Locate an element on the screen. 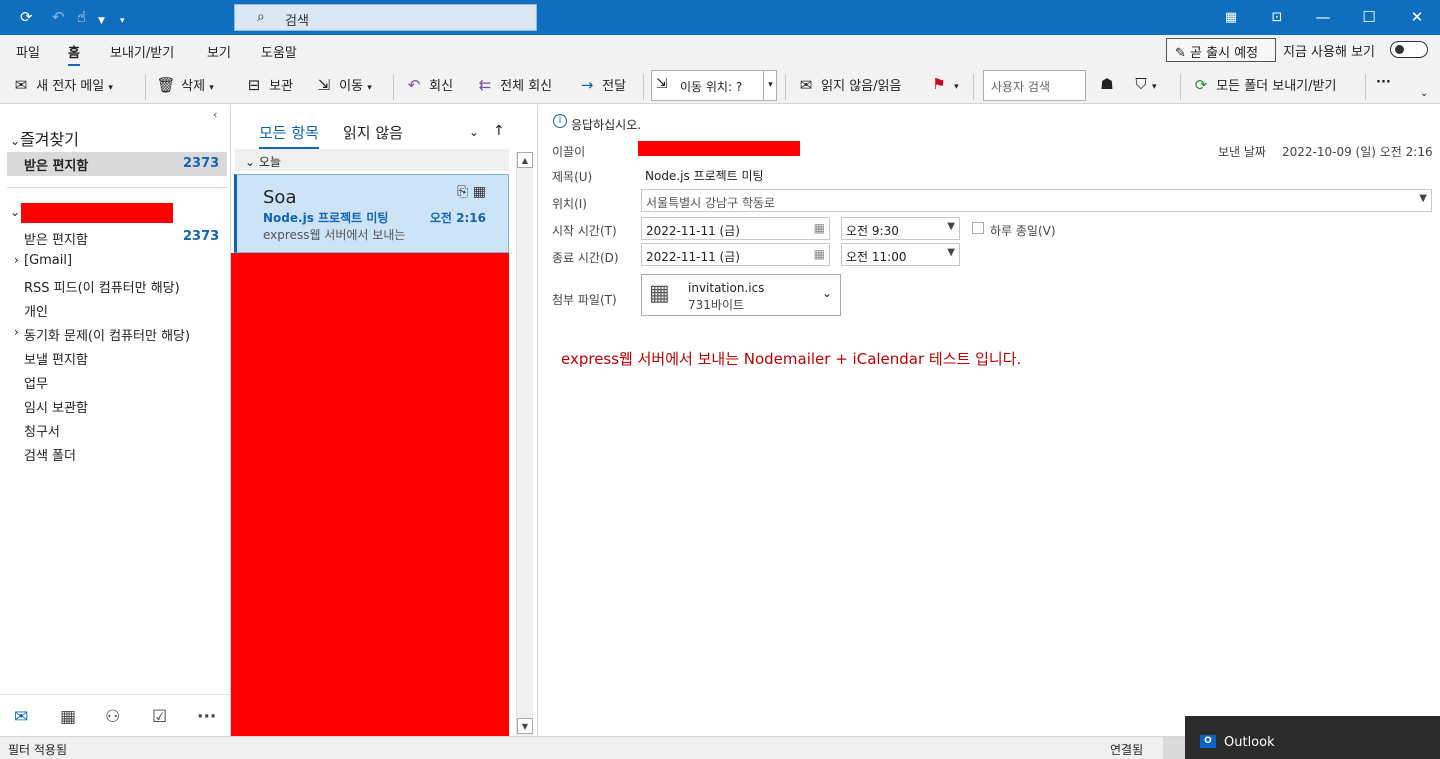 The height and width of the screenshot is (759, 1440). scroll-up-icon: ▲ is located at coordinates (525, 160).